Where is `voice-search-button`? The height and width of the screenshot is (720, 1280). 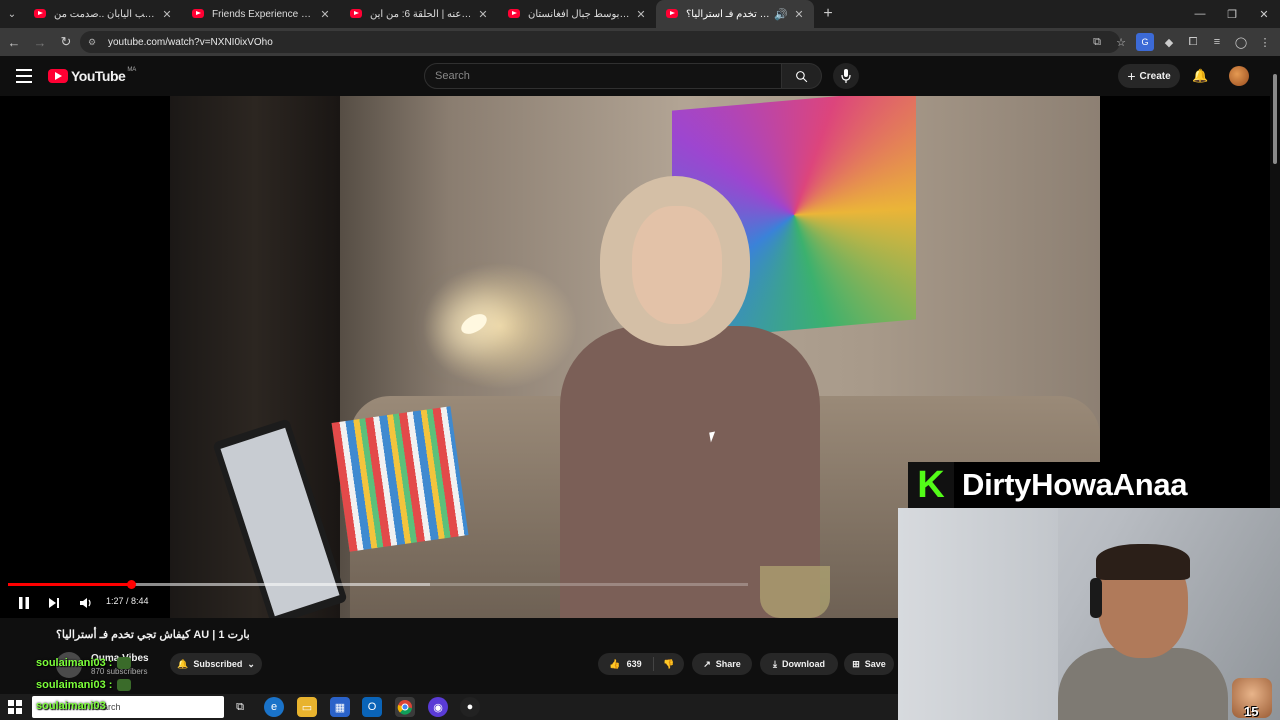 voice-search-button is located at coordinates (846, 76).